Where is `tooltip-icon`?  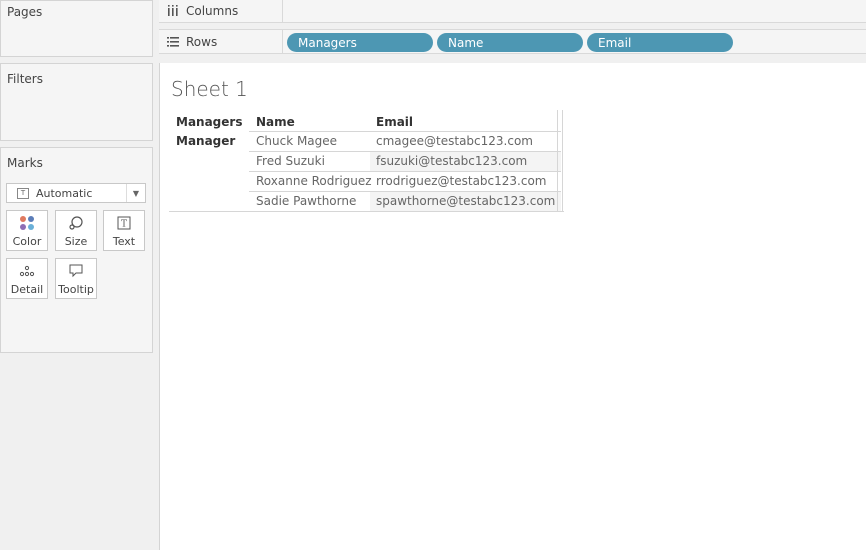
tooltip-icon is located at coordinates (76, 271).